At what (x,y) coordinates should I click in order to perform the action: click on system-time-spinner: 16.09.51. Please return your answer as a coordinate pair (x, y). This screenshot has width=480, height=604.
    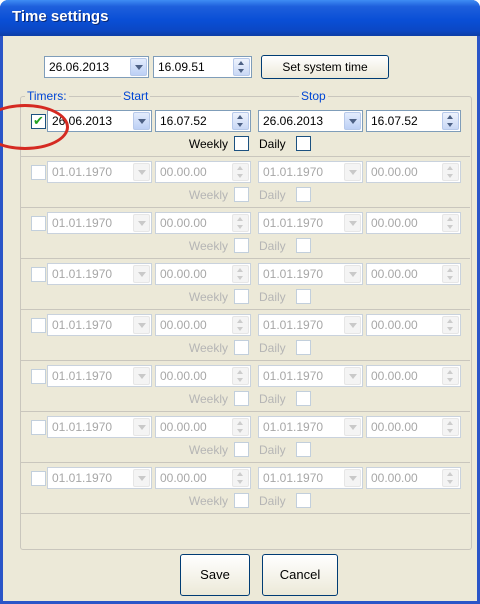
    Looking at the image, I should click on (202, 67).